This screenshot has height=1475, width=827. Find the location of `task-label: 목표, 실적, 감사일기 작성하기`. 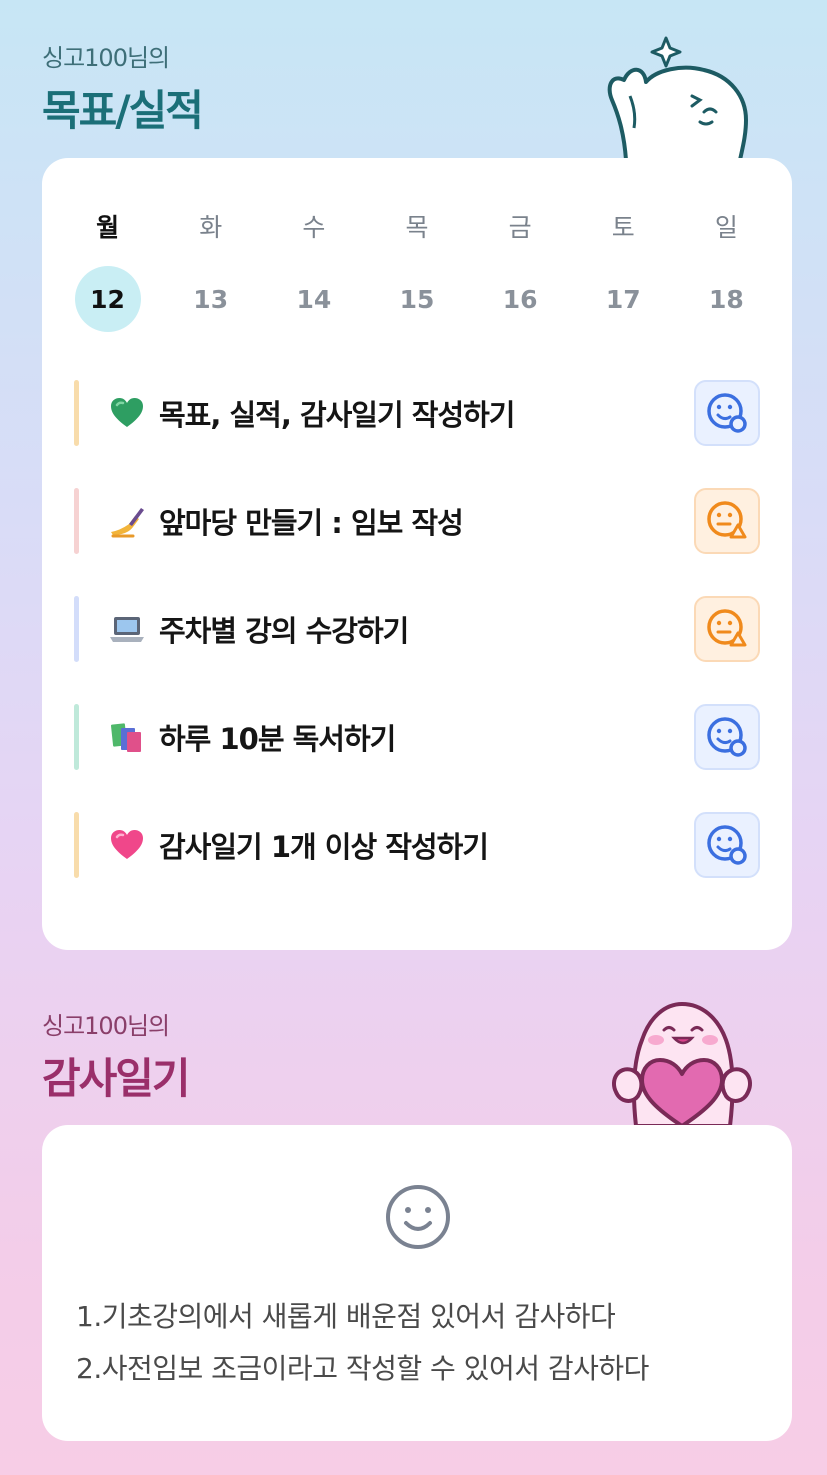

task-label: 목표, 실적, 감사일기 작성하기 is located at coordinates (337, 415).